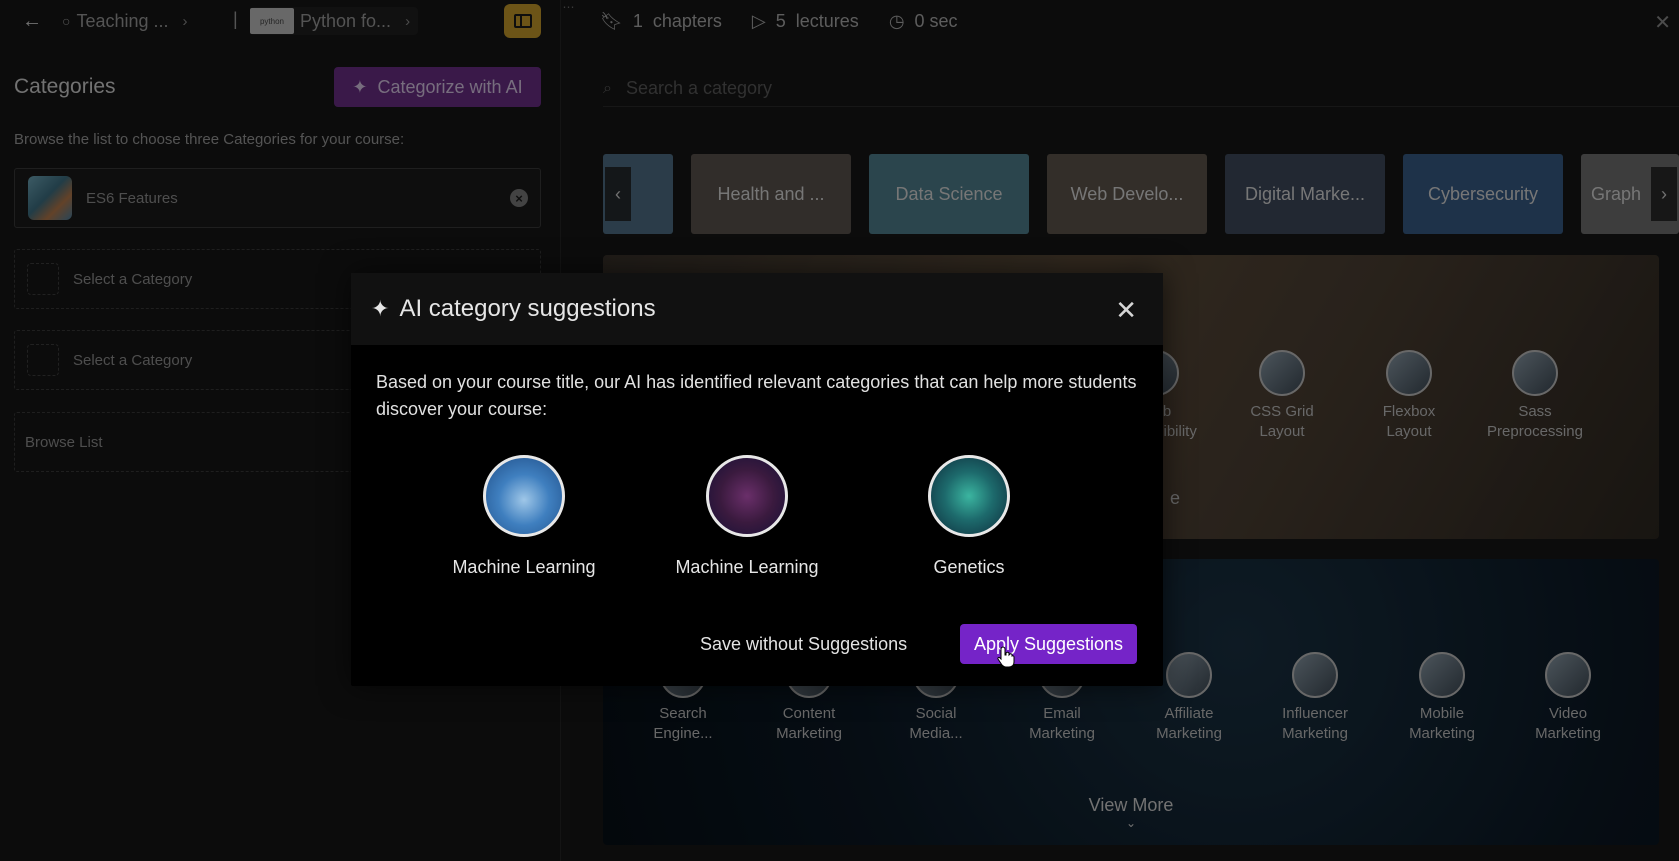  I want to click on modal-close-icon: ✕, so click(1126, 310).